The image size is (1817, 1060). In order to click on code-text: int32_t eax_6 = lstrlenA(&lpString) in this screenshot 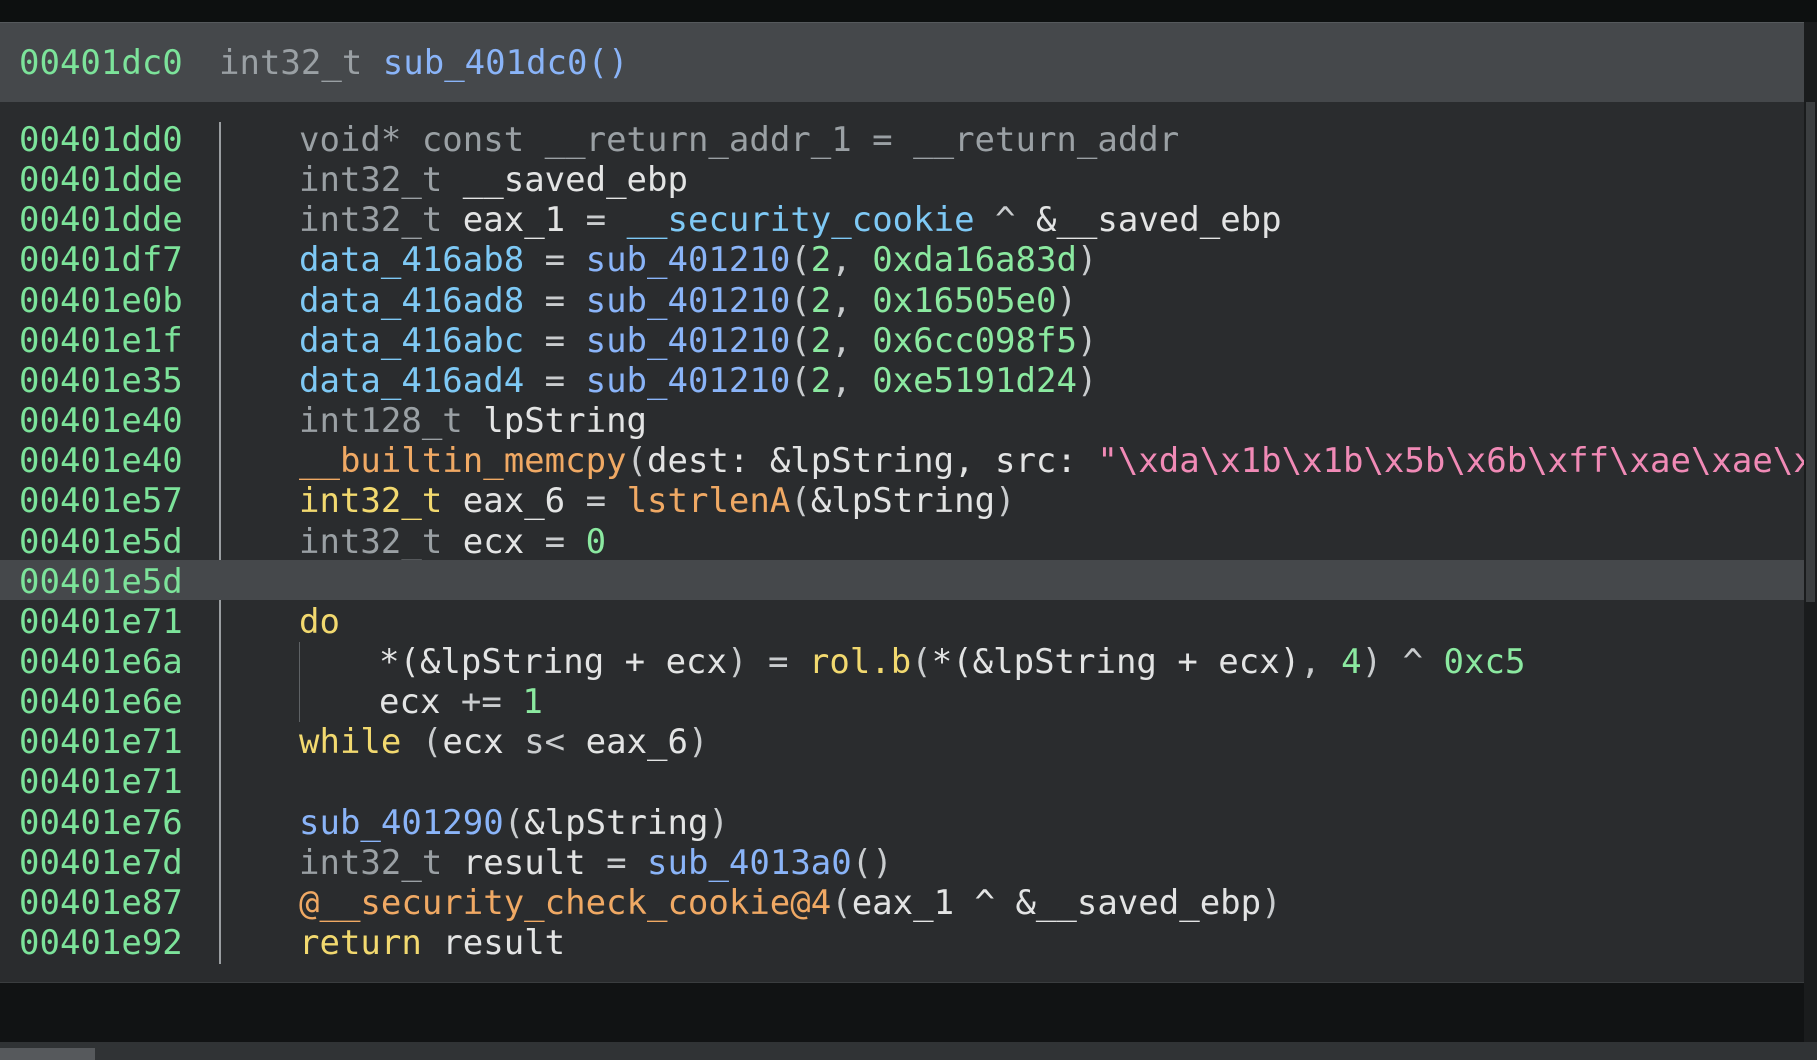, I will do `click(657, 501)`.